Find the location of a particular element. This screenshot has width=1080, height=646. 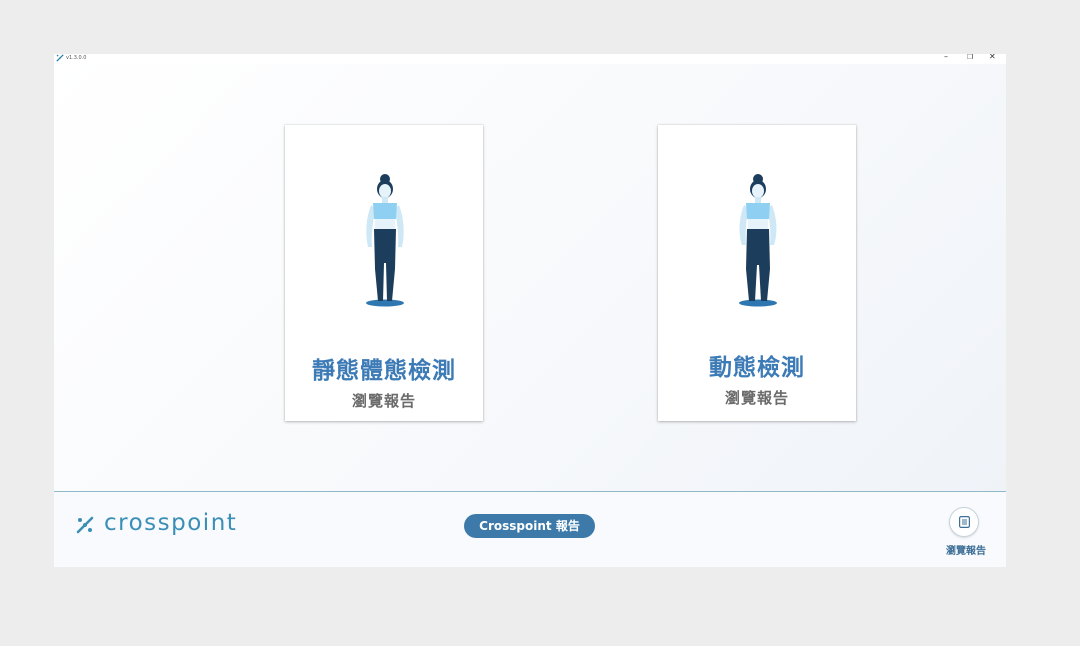

app-logo-icon is located at coordinates (60, 58).